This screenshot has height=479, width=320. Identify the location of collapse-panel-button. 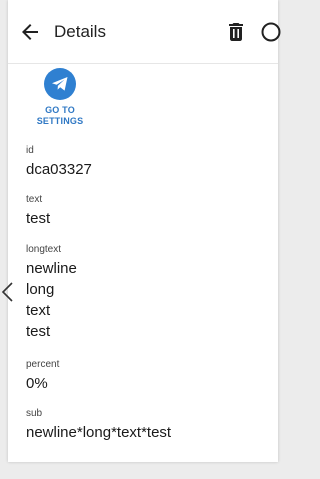
(7, 292).